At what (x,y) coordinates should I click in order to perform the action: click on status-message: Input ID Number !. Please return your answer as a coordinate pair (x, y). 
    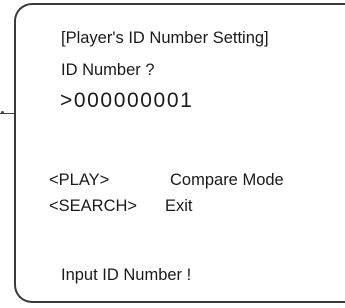
    Looking at the image, I should click on (126, 275).